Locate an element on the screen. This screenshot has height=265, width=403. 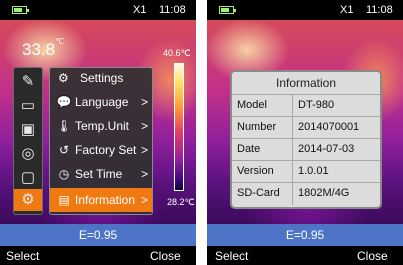
clock-icon: ◷ is located at coordinates (64, 174).